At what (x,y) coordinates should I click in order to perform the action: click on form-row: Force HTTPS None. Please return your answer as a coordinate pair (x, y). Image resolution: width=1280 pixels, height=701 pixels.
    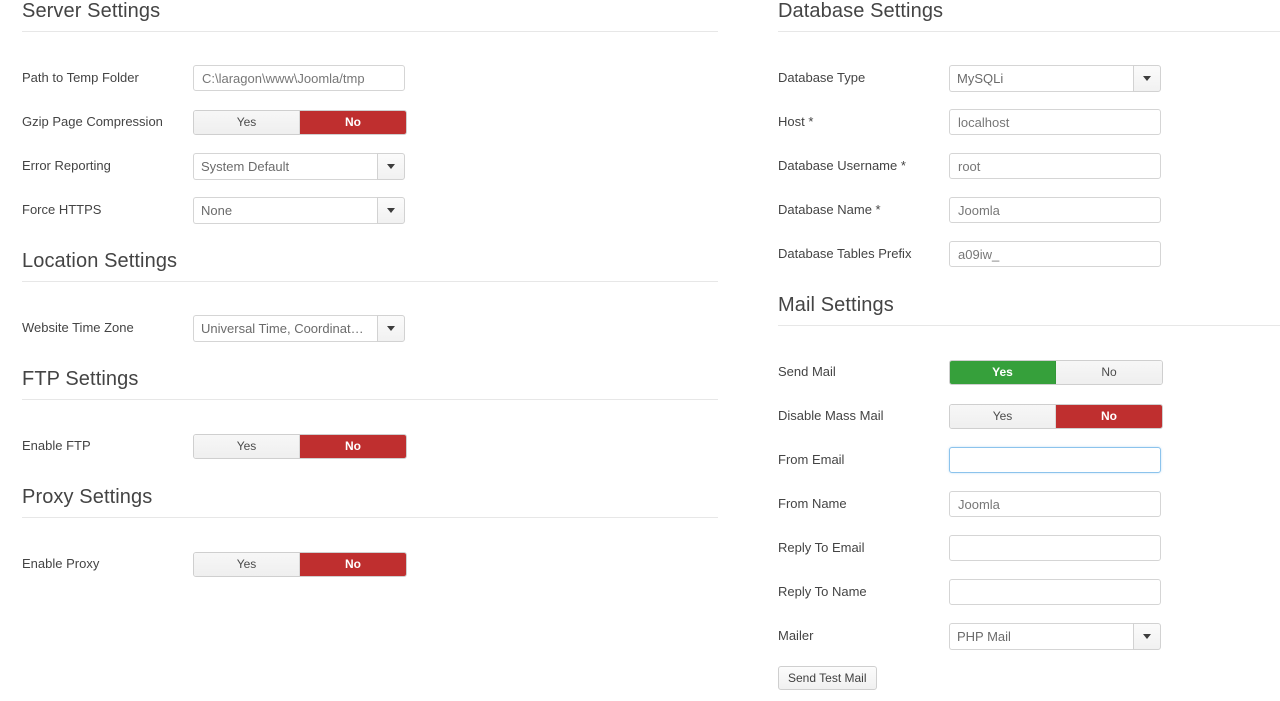
    Looking at the image, I should click on (381, 210).